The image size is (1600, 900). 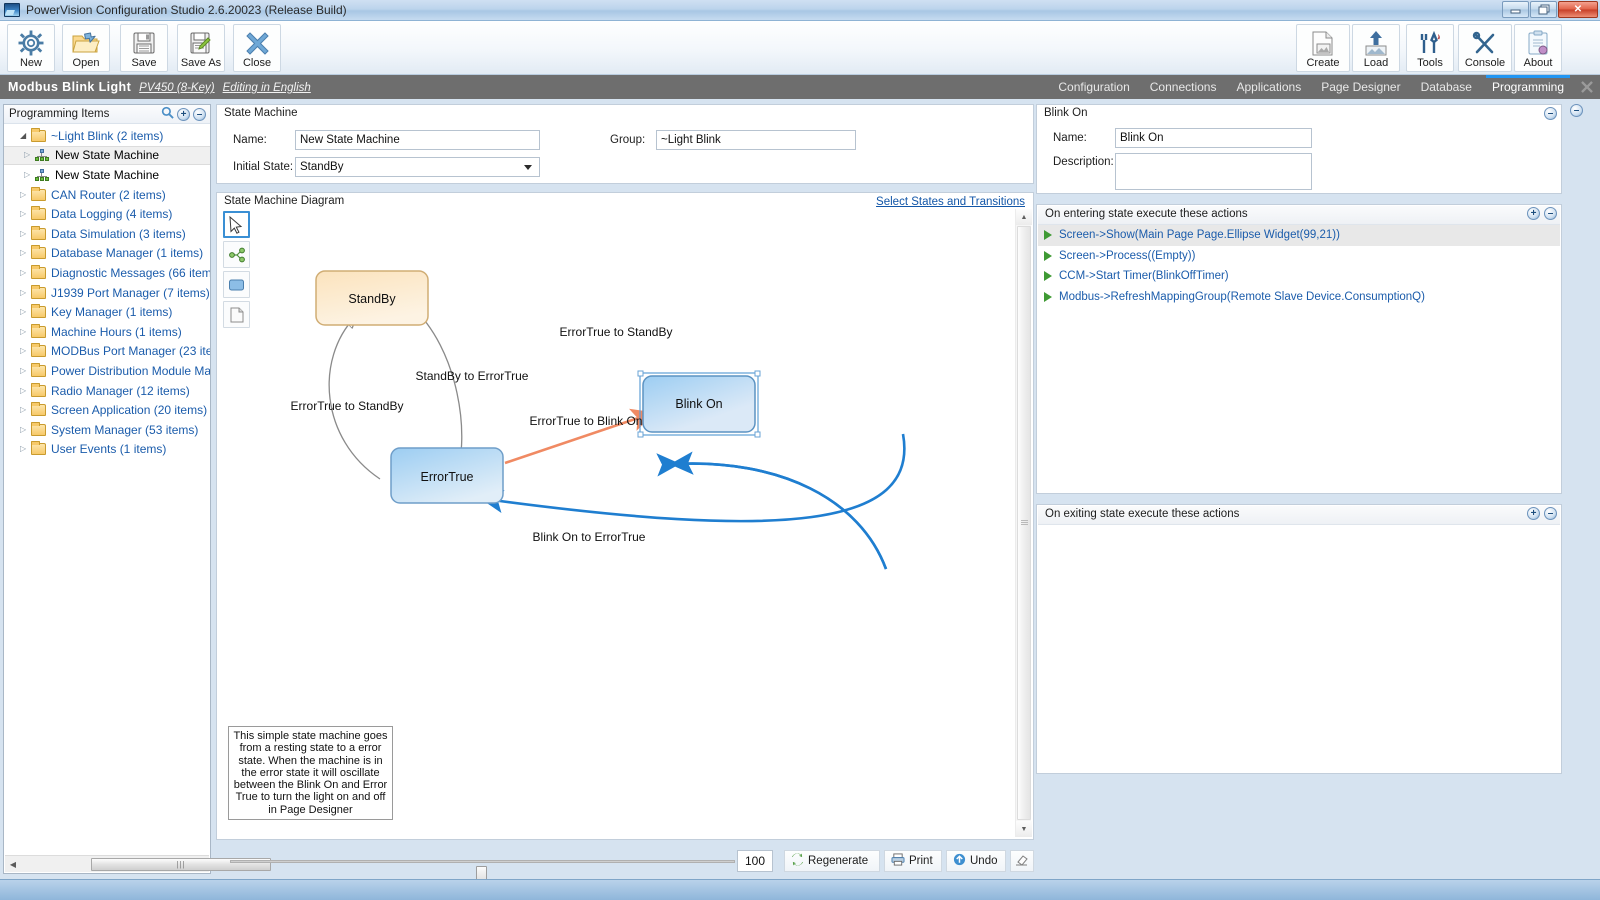 What do you see at coordinates (13, 864) in the screenshot?
I see `scroll-left-icon: ◀` at bounding box center [13, 864].